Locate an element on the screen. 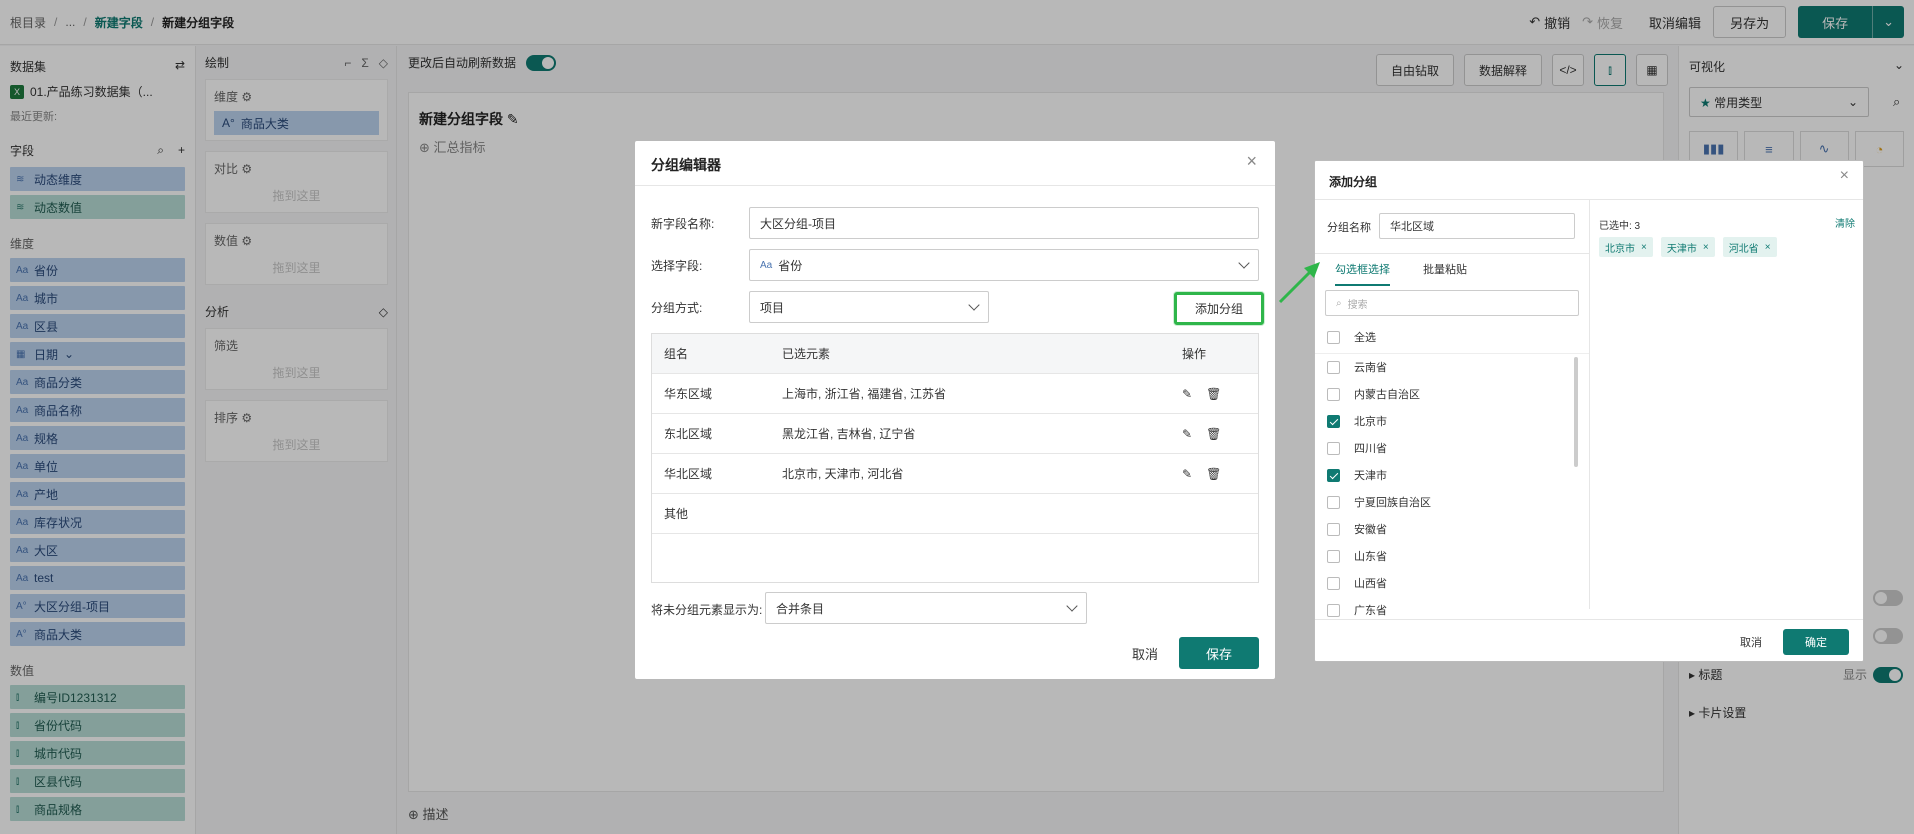 The width and height of the screenshot is (1914, 834). list-item: 山西省 is located at coordinates (1357, 583).